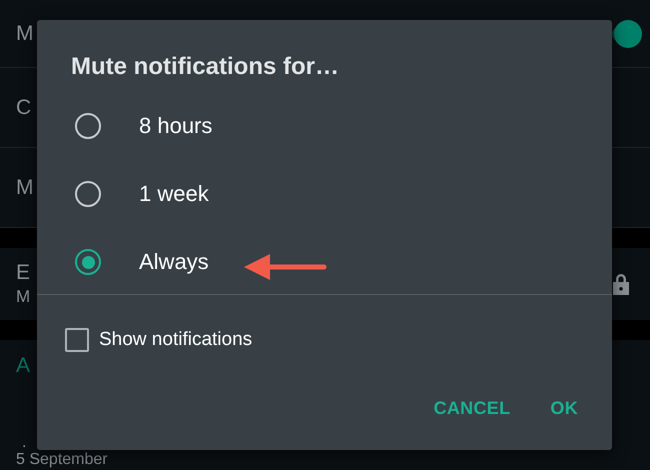 The height and width of the screenshot is (470, 650). What do you see at coordinates (627, 34) in the screenshot?
I see `toggle-switch` at bounding box center [627, 34].